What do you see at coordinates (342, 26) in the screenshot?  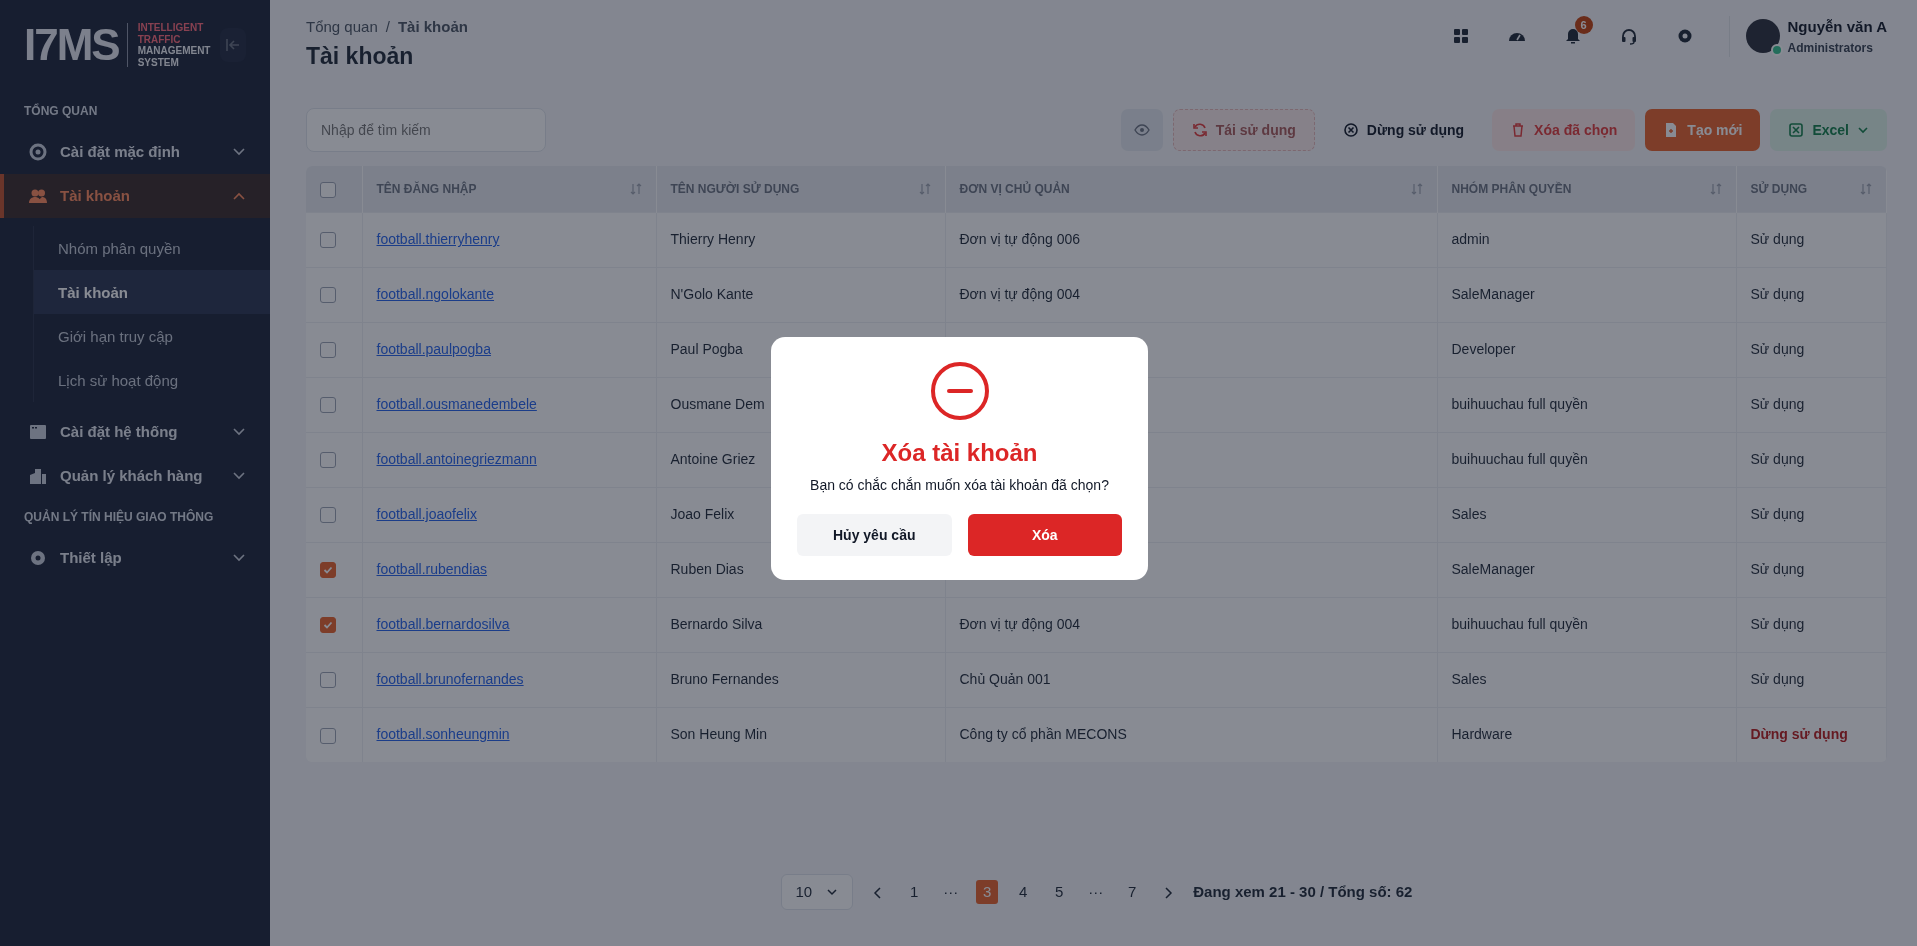 I see `breadcrumb-link: Tổng quan` at bounding box center [342, 26].